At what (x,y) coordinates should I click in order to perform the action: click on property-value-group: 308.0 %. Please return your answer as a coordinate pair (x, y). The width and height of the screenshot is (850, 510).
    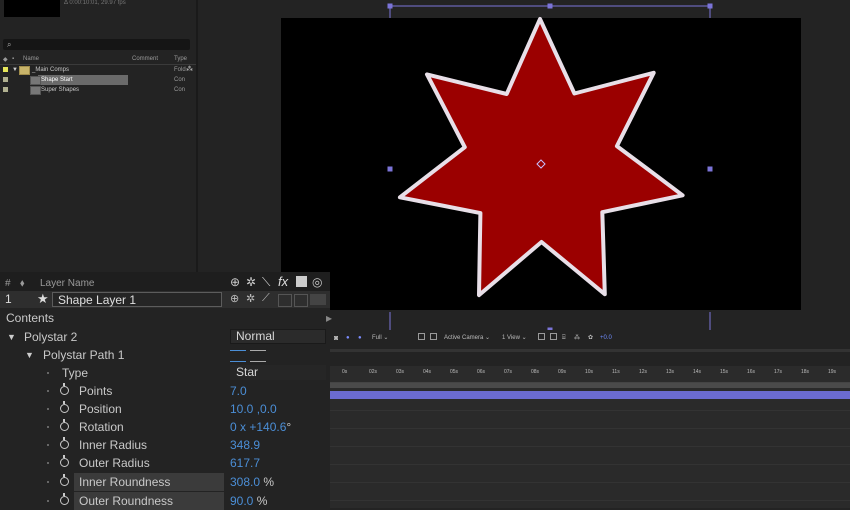
    Looking at the image, I should click on (252, 482).